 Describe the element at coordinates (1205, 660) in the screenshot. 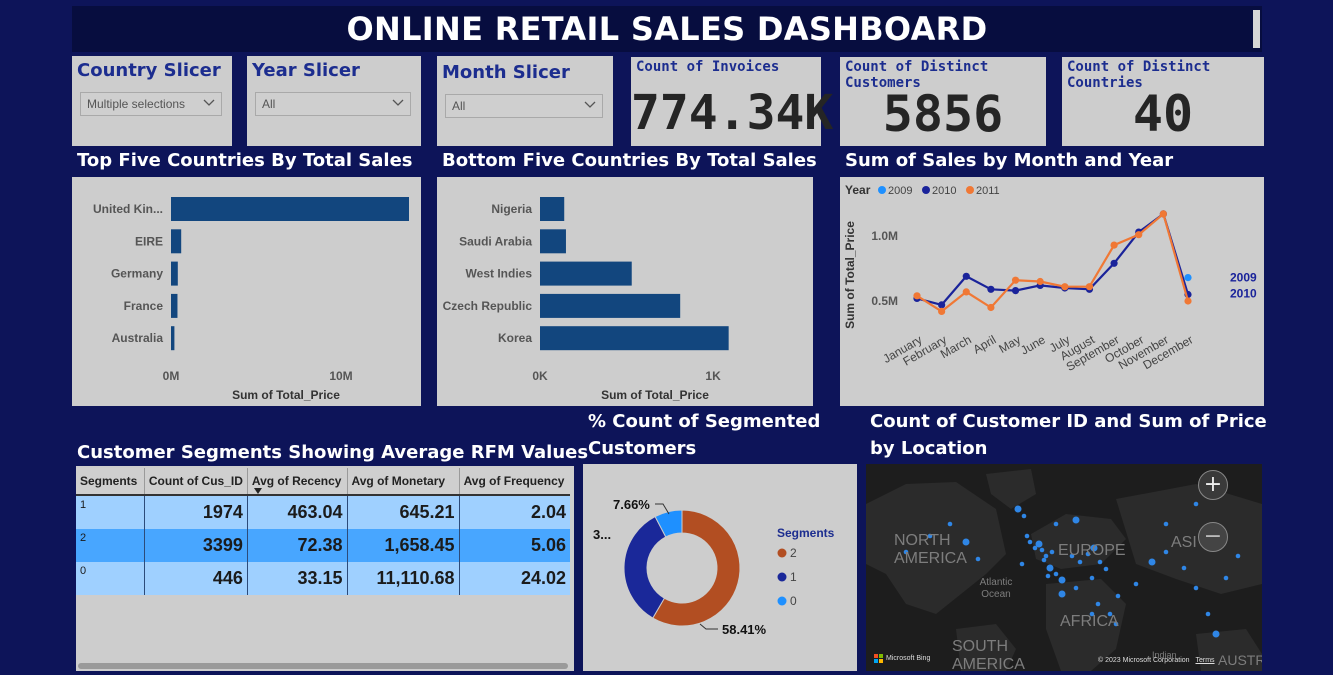

I see `terms-link: Terms` at that location.